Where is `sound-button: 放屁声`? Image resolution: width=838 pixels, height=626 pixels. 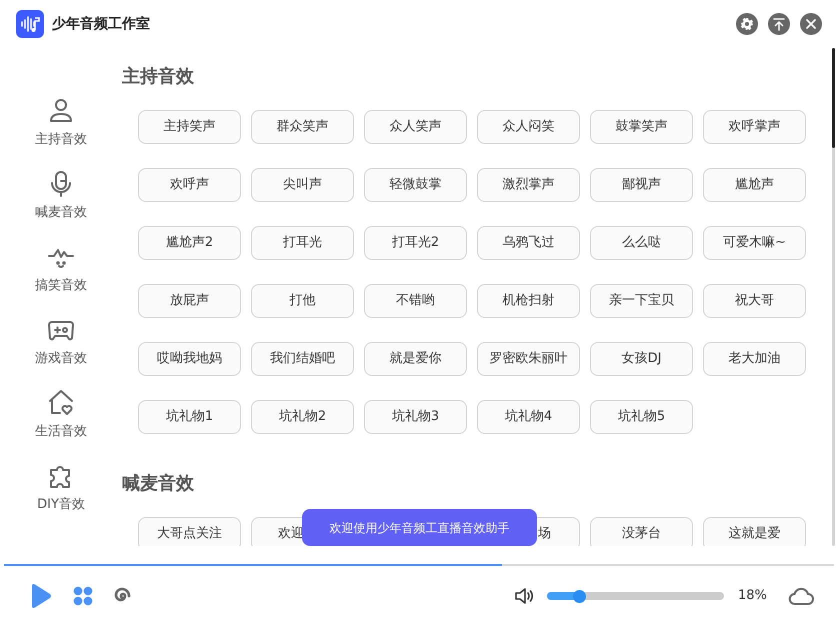 sound-button: 放屁声 is located at coordinates (189, 301).